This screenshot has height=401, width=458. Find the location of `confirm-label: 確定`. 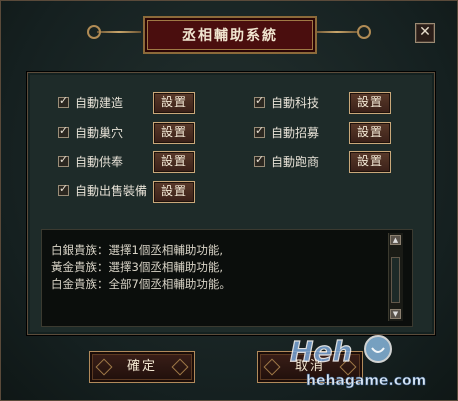

confirm-label: 確定 is located at coordinates (141, 366).